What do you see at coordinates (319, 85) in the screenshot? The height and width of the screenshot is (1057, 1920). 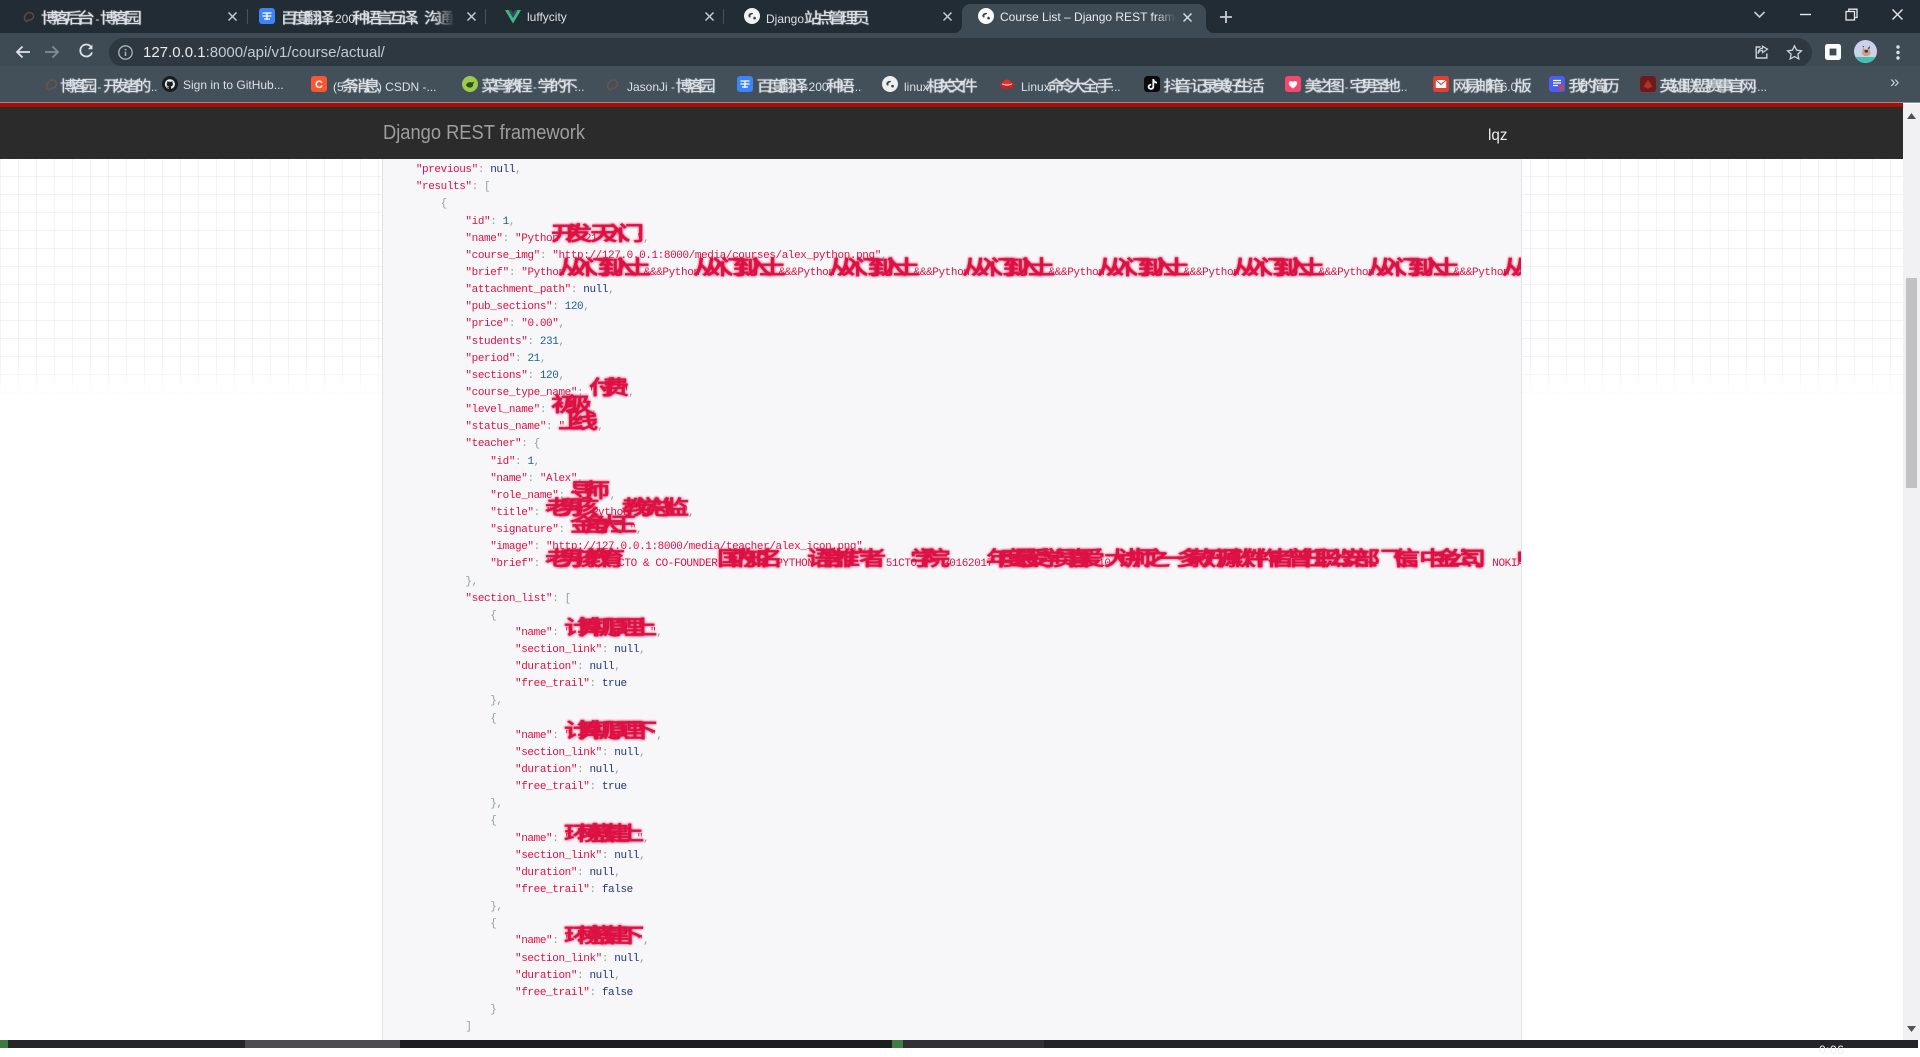 I see `svg-text: C` at bounding box center [319, 85].